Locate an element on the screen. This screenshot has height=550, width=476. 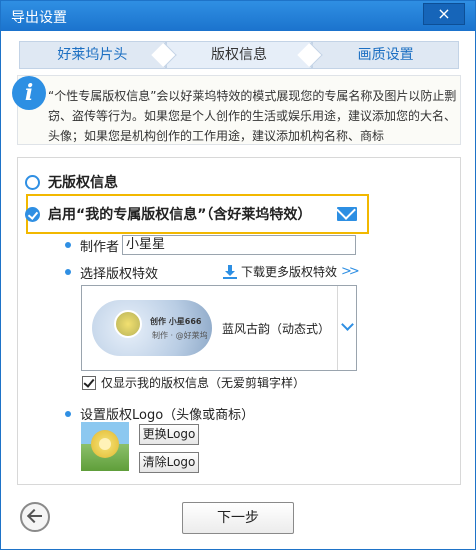
logo-face is located at coordinates (105, 444).